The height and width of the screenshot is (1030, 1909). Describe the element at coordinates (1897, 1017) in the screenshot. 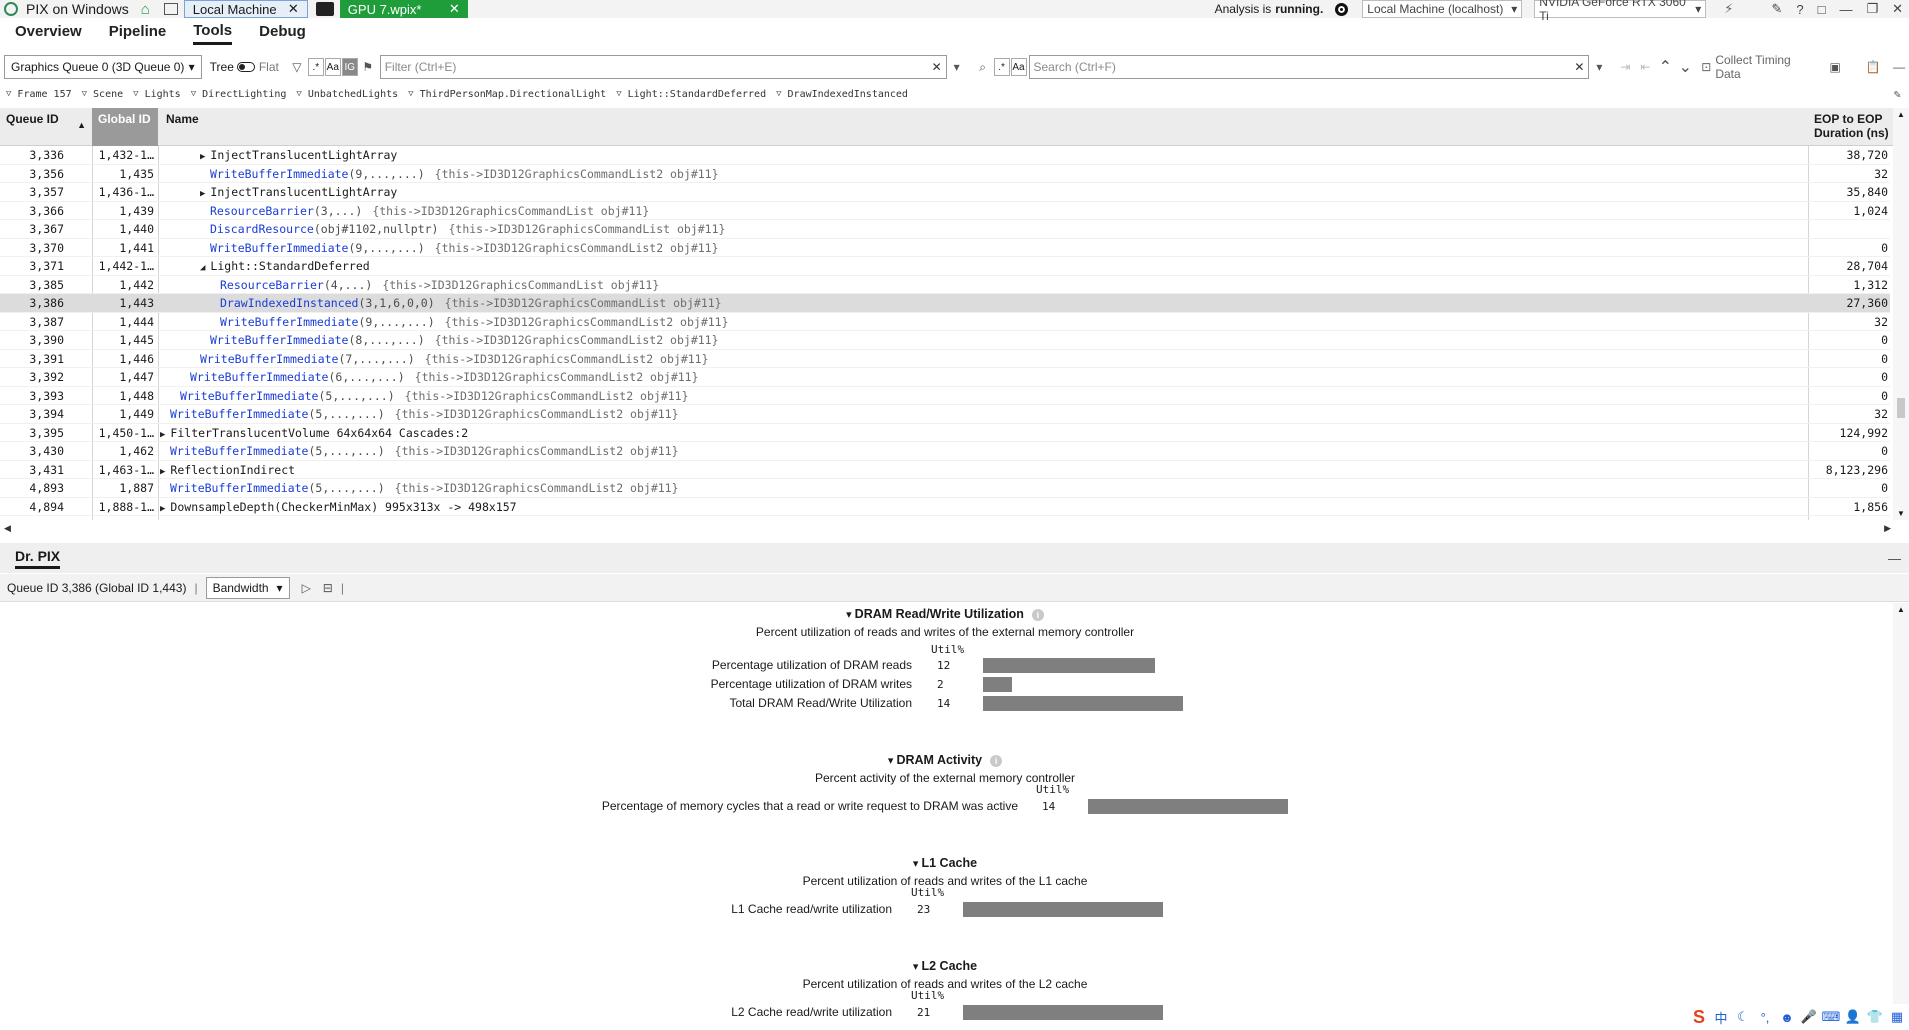

I see `grid-menu-icon: ▦` at that location.